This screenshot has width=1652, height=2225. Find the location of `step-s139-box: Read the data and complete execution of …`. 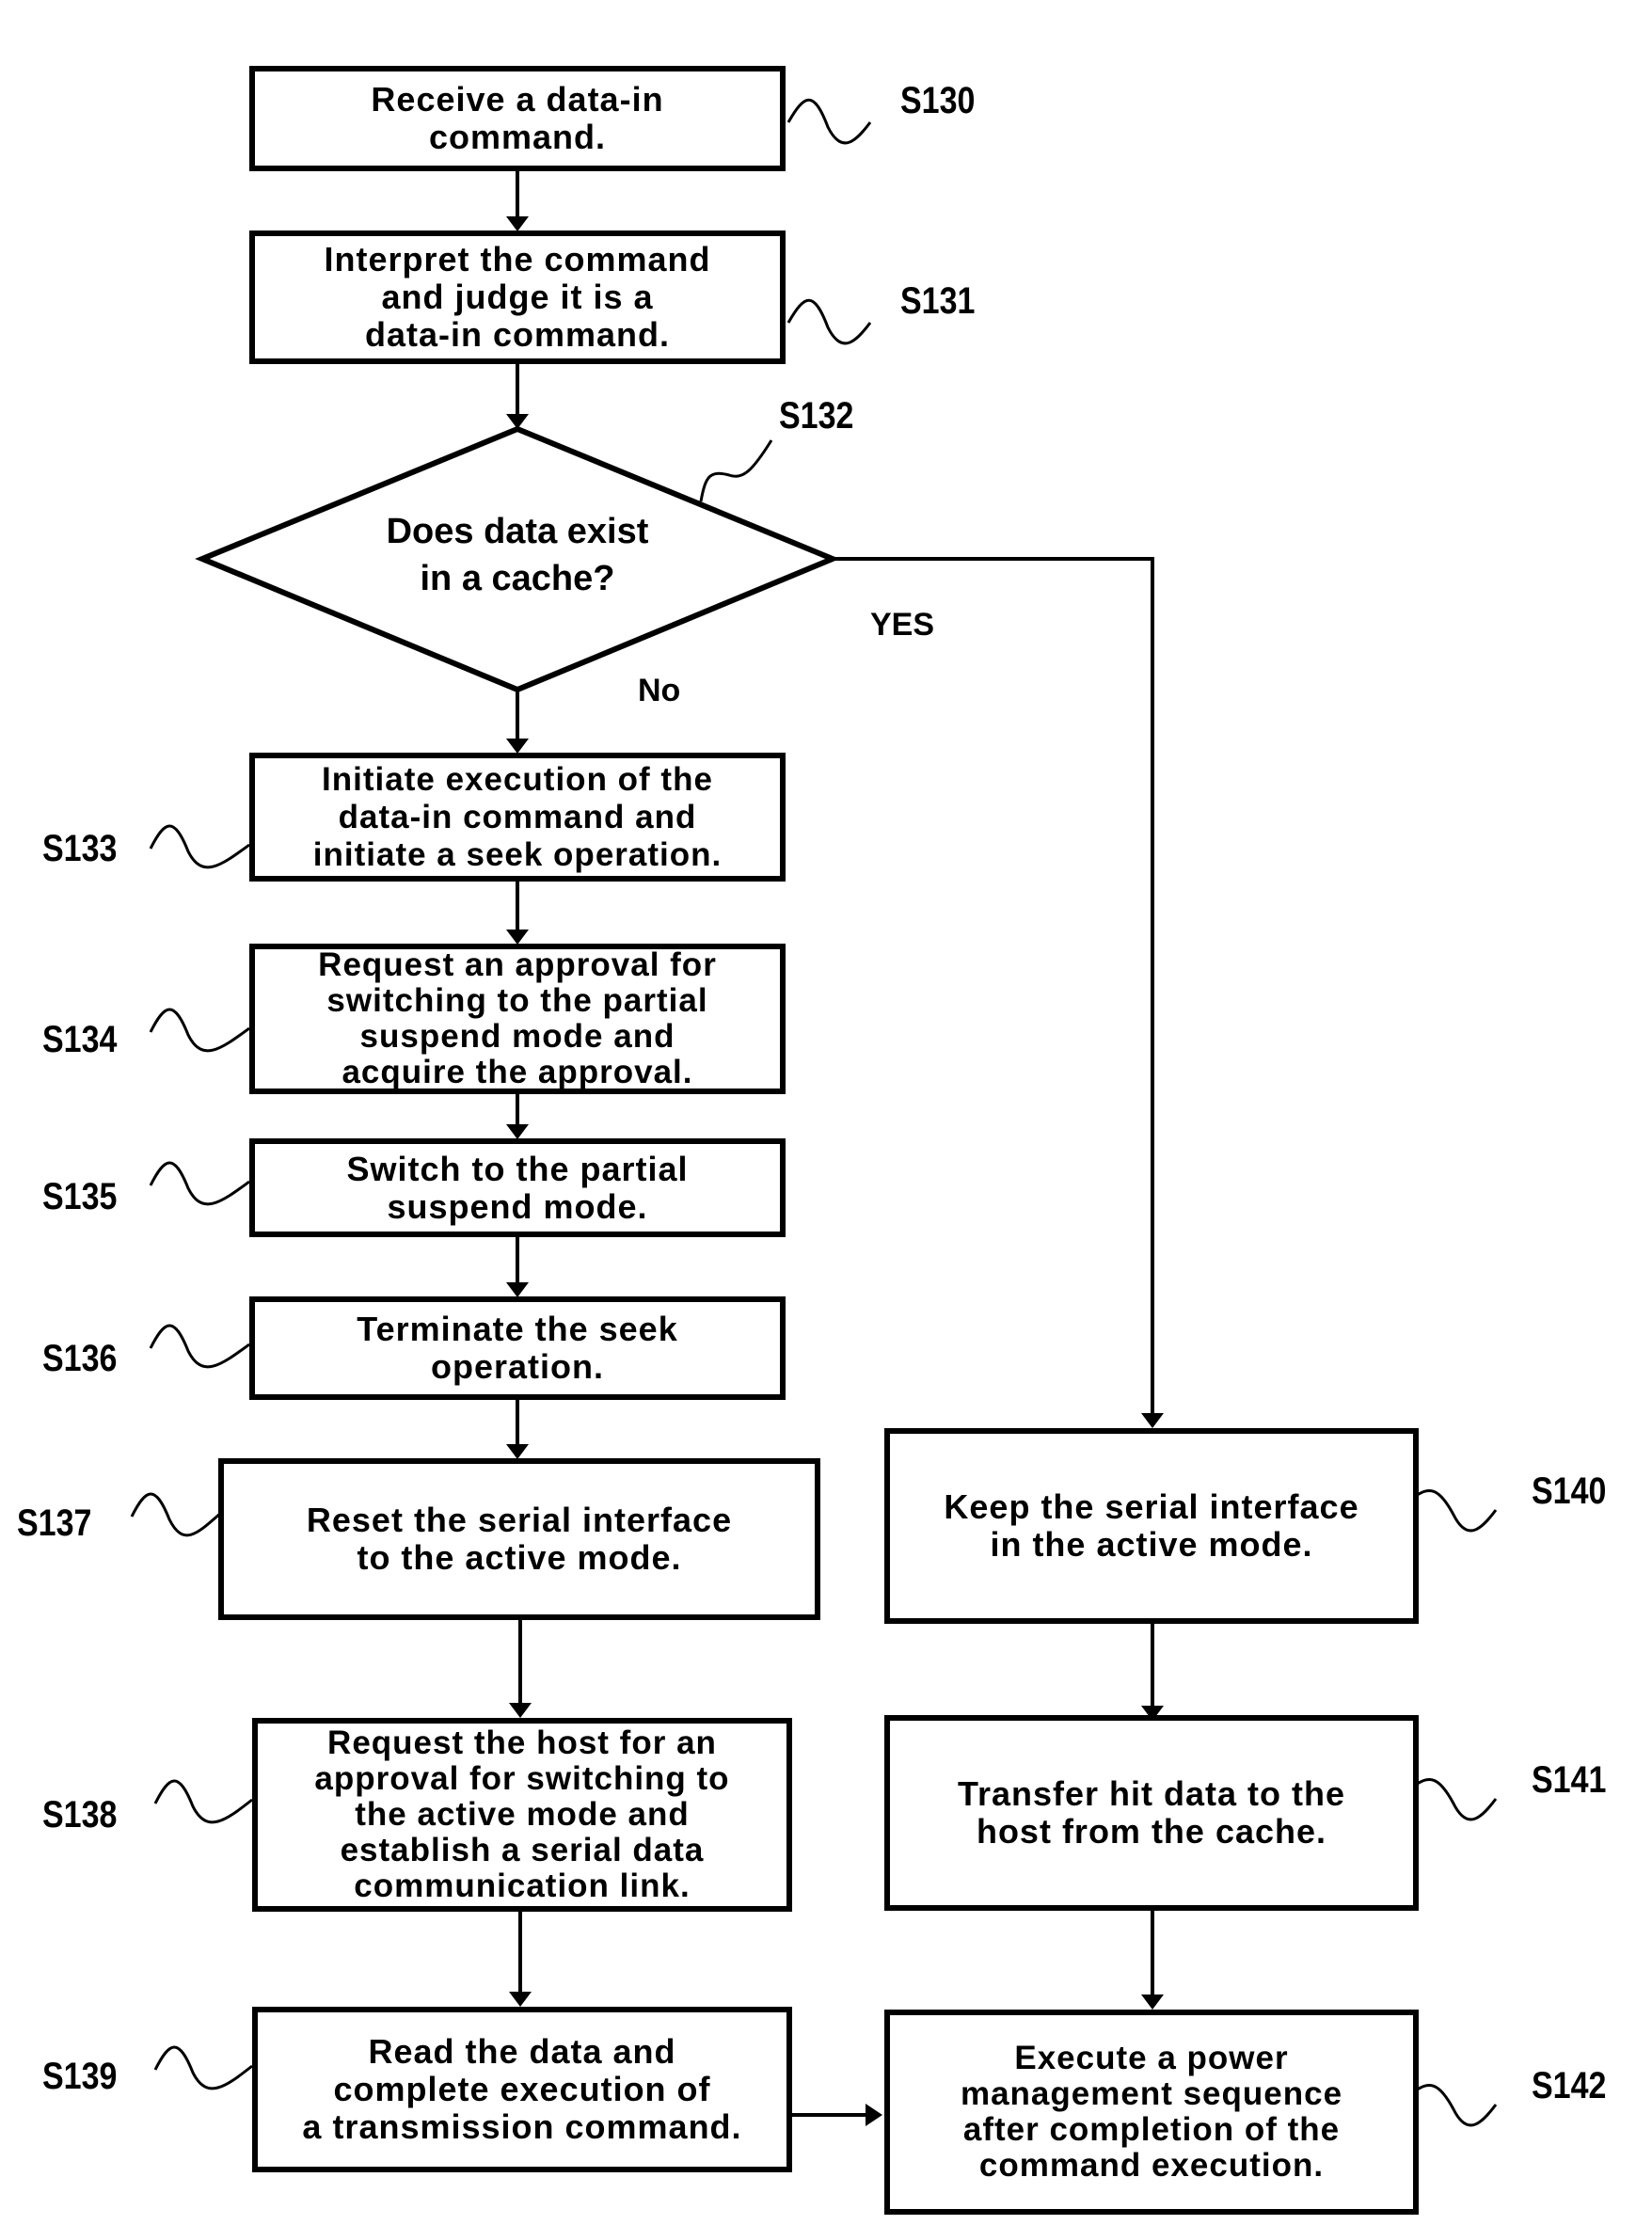

step-s139-box: Read the data and complete execution of … is located at coordinates (522, 2089).